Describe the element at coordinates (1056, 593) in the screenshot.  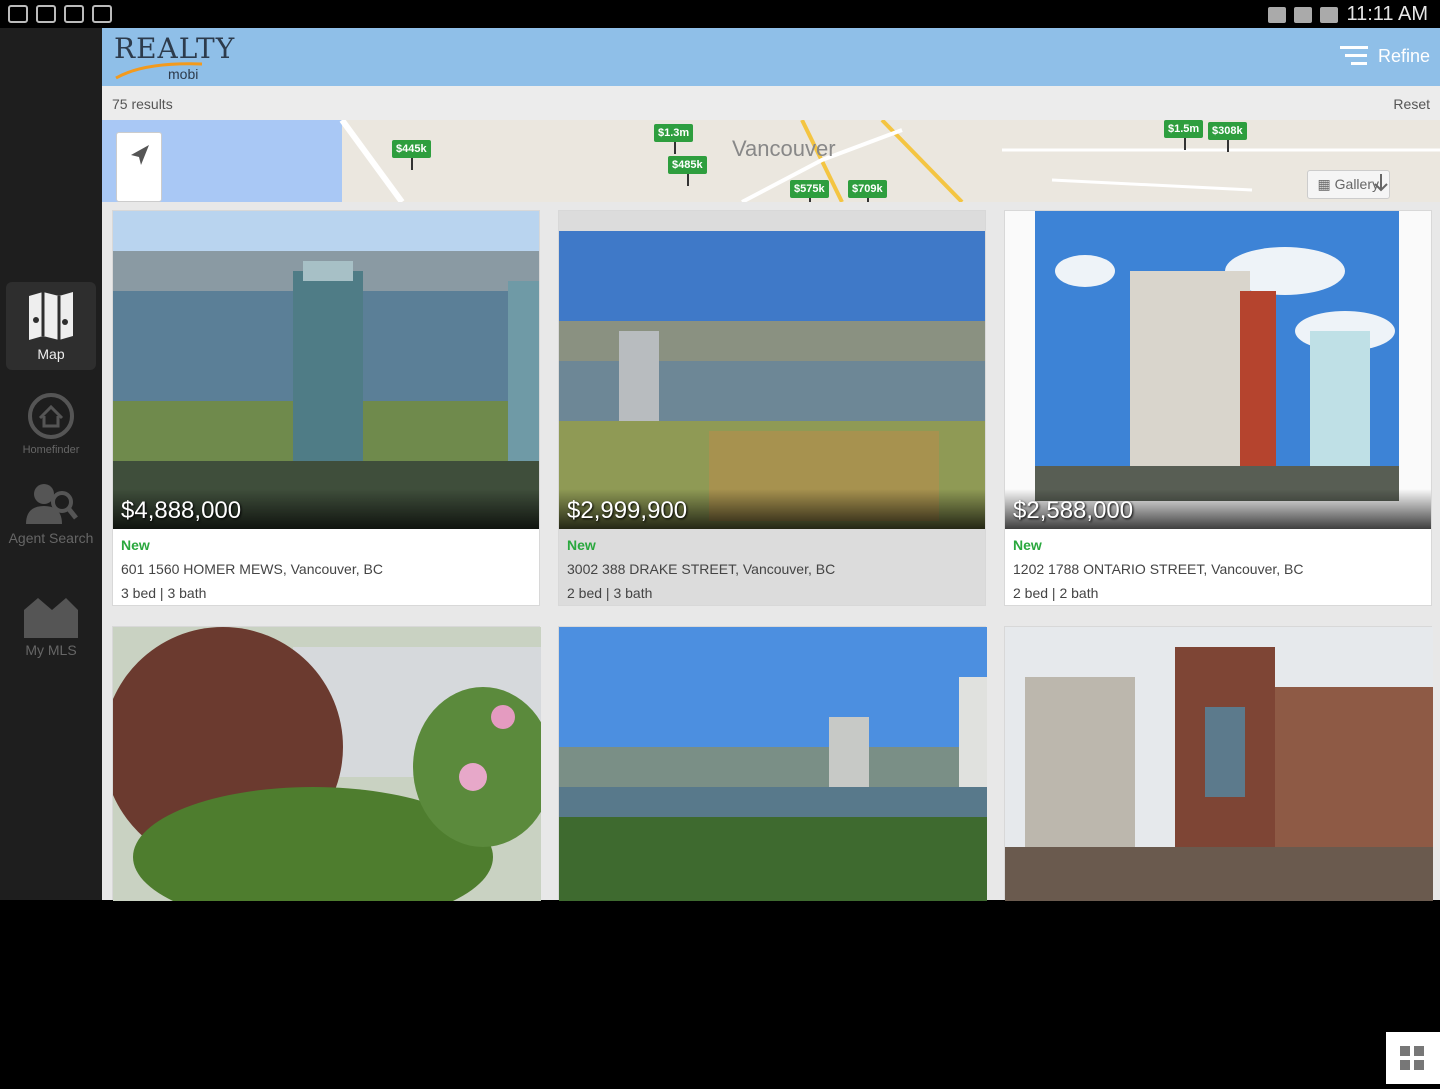
I see `listing-beds-baths: 2 bed | 2 bath` at that location.